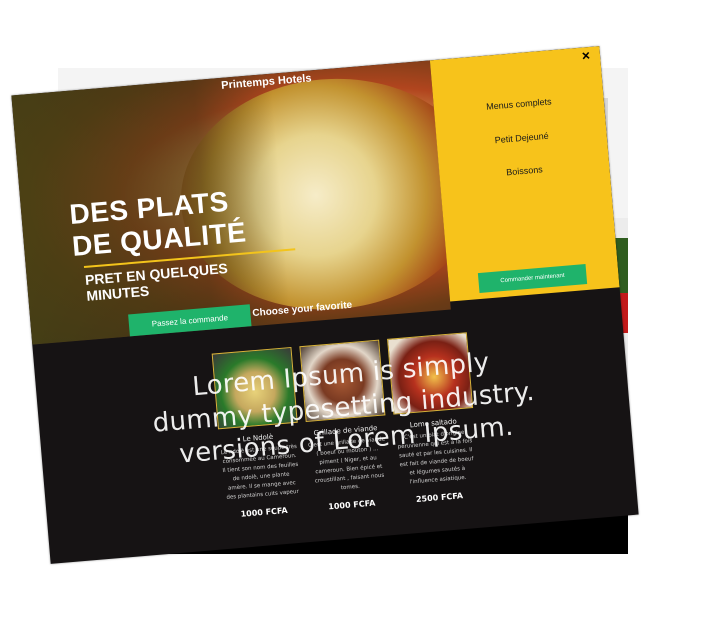  I want to click on close-icon: ×, so click(585, 55).